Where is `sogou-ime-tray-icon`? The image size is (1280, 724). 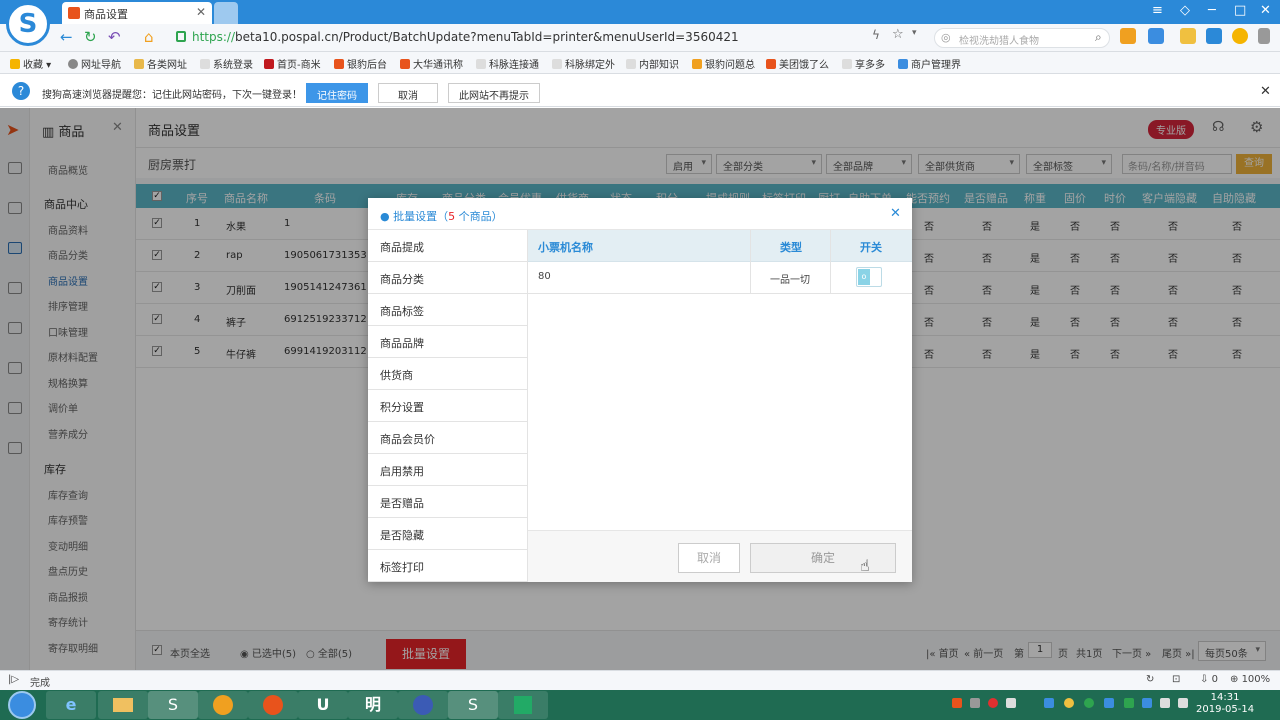
sogou-ime-tray-icon is located at coordinates (957, 703).